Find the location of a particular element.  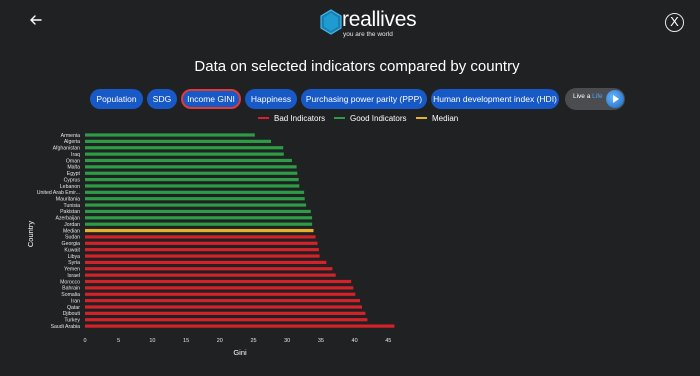

chart-legend: Bad Indicators Good Indicators Median is located at coordinates (350, 120).